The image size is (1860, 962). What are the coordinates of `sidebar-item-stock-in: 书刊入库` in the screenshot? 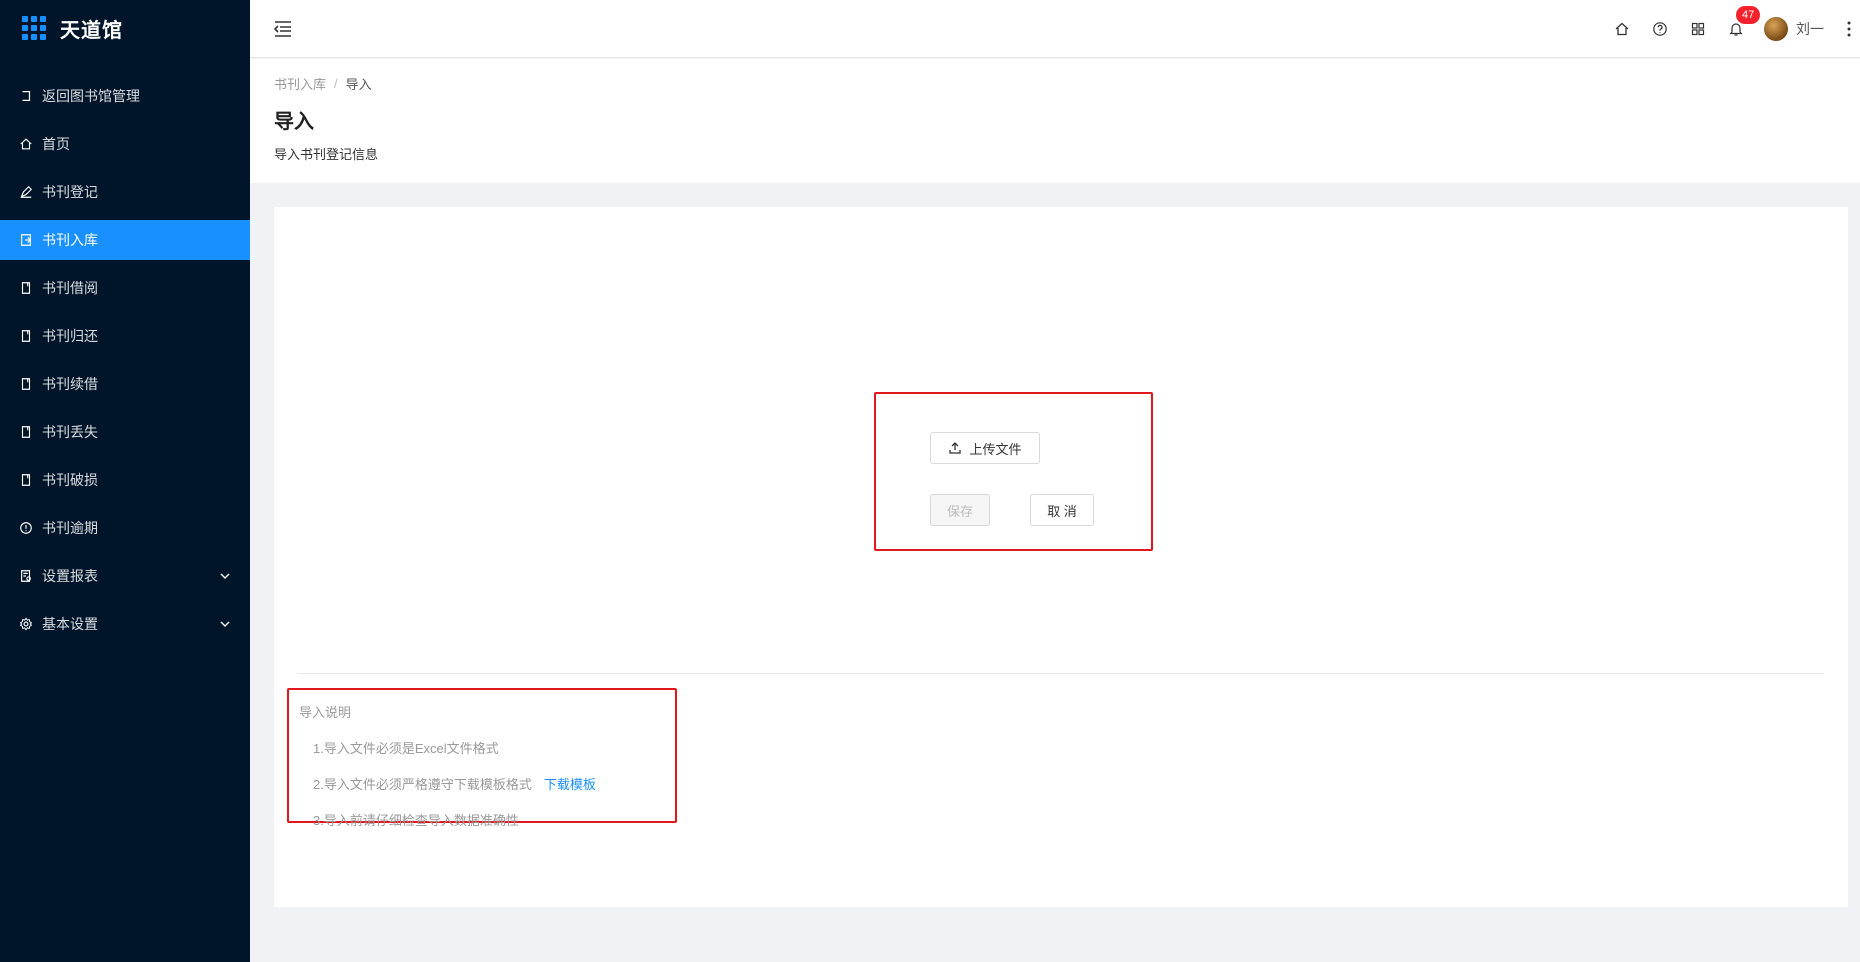 It's located at (125, 240).